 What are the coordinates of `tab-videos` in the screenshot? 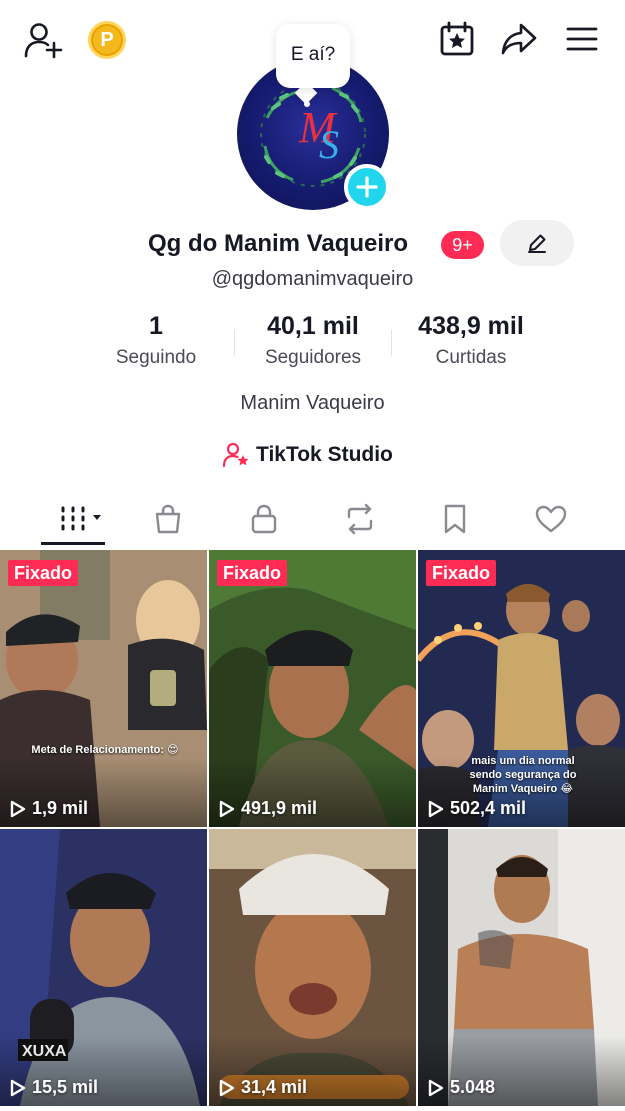 It's located at (78, 519).